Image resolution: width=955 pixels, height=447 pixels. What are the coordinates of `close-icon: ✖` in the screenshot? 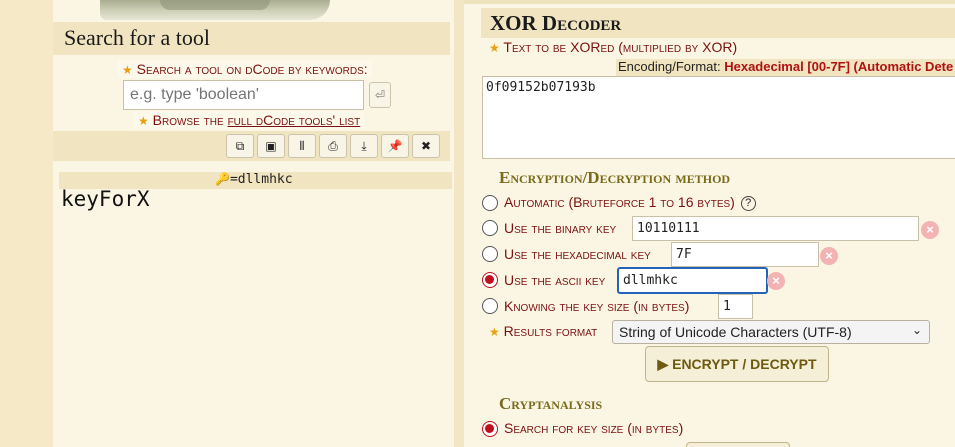 It's located at (426, 146).